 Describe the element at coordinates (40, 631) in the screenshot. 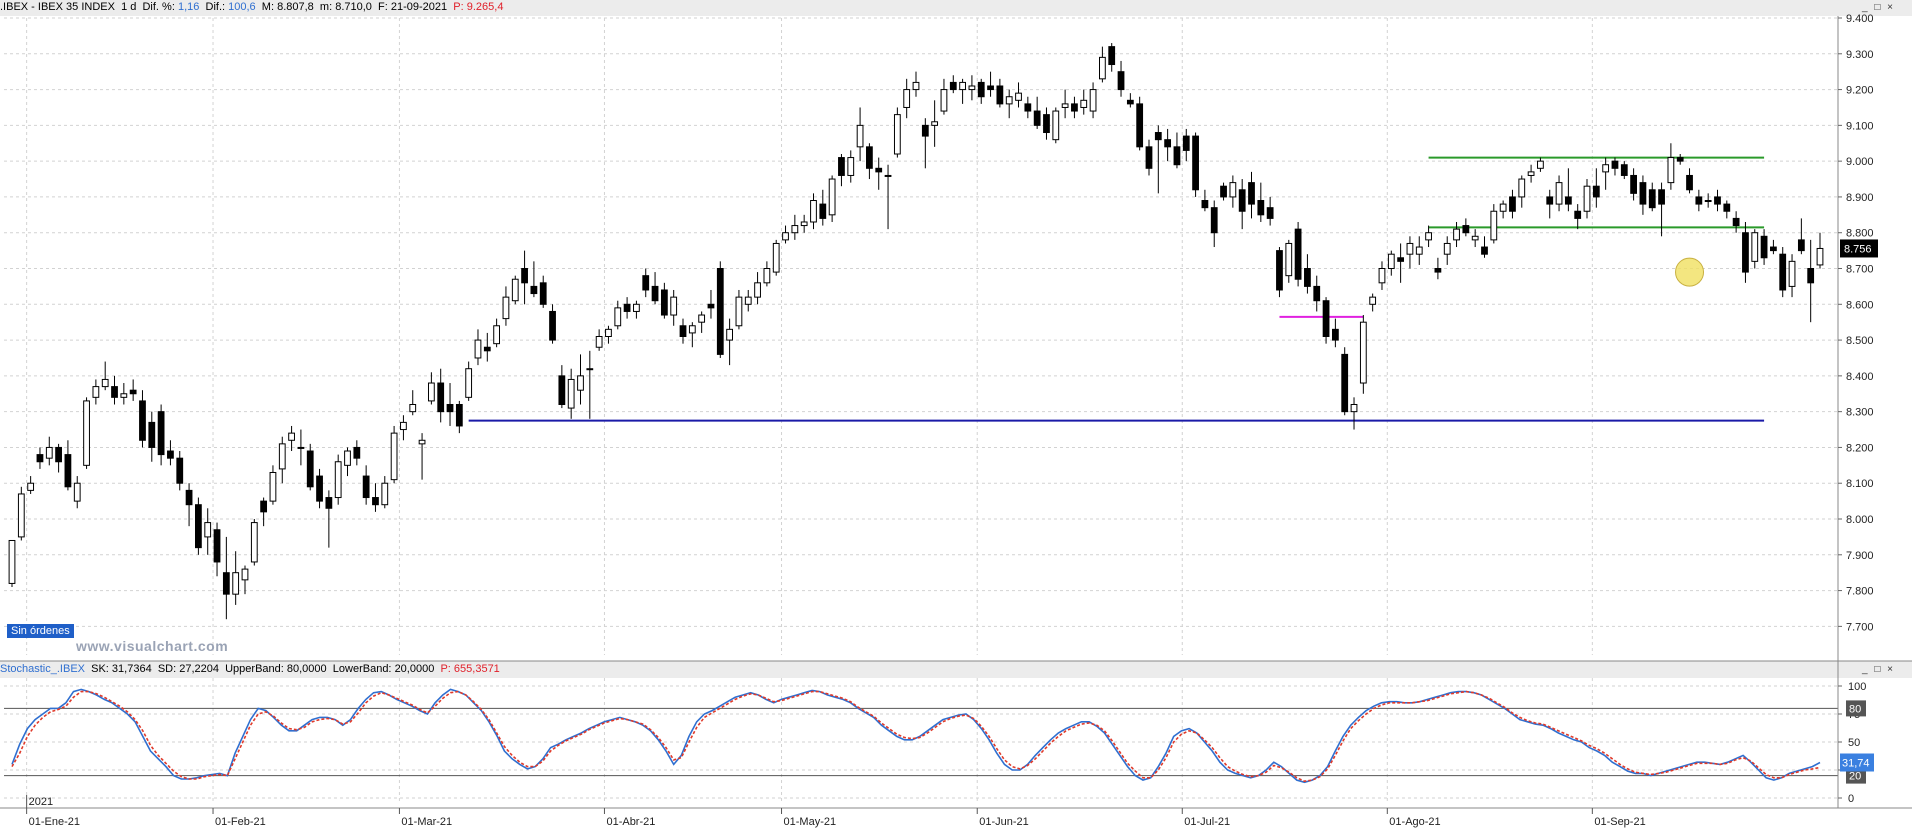

I see `orders-badge: Sin órdenes` at that location.